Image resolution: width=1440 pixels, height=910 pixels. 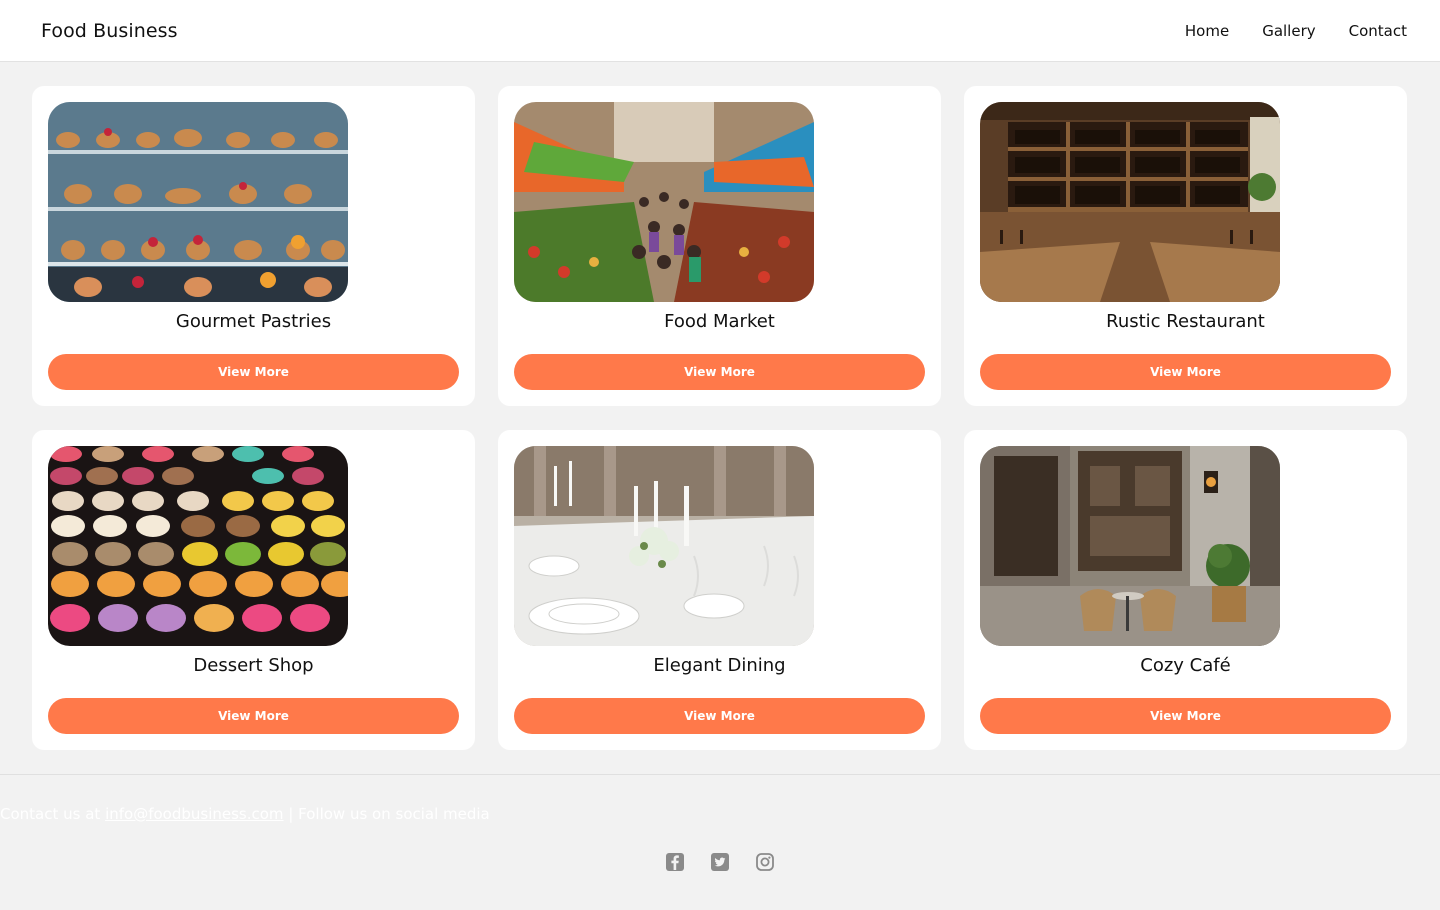 I want to click on gallery-card: Rustic Restaurant View More, so click(x=1185, y=246).